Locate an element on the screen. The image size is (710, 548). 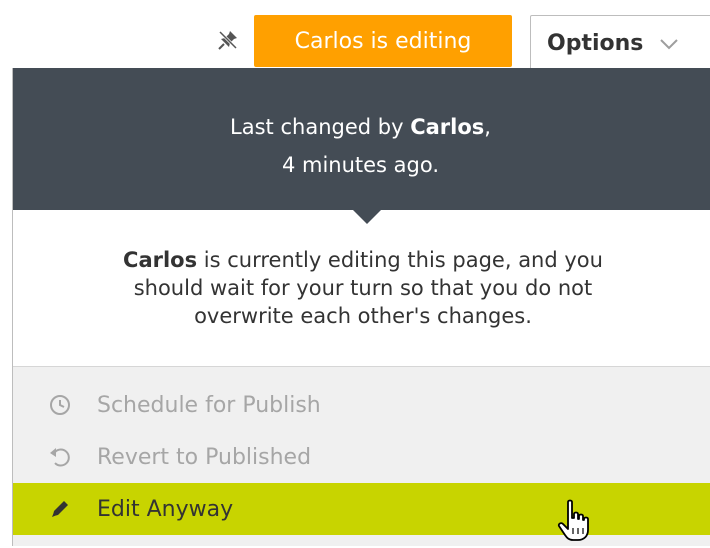
last-changed-user: Carlos is located at coordinates (447, 127).